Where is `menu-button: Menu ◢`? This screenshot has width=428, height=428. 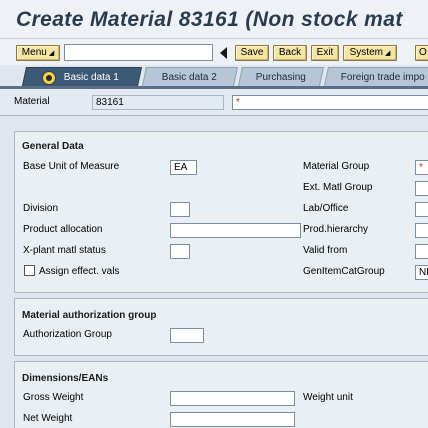 menu-button: Menu ◢ is located at coordinates (38, 53).